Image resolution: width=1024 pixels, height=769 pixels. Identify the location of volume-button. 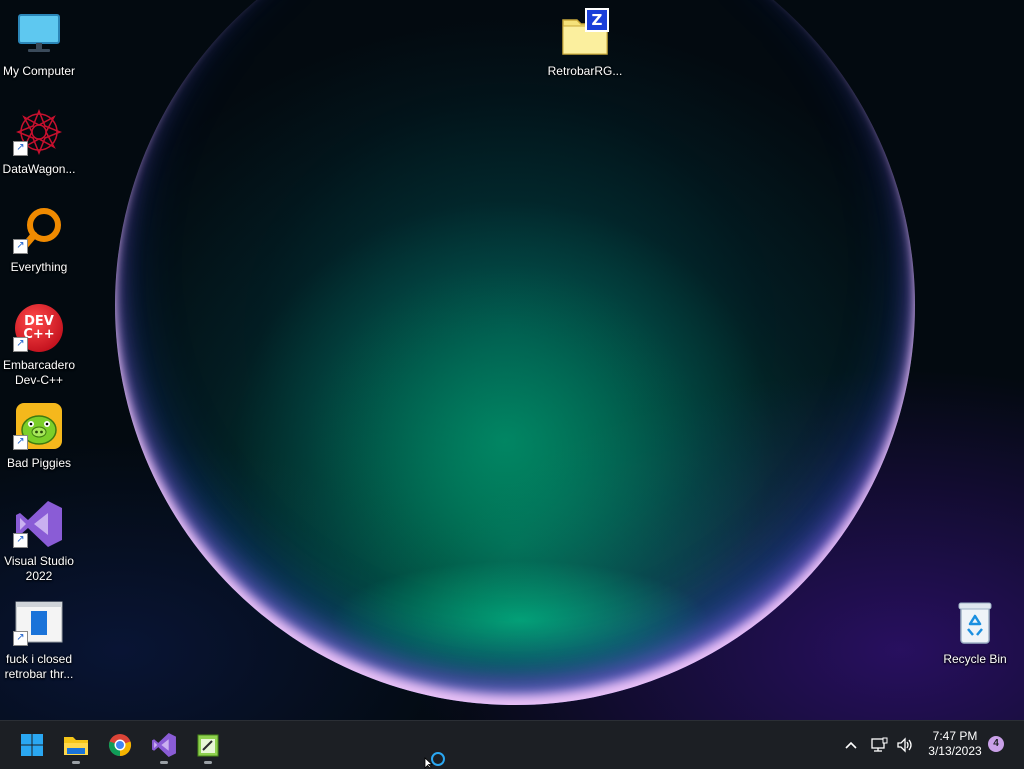
(905, 745).